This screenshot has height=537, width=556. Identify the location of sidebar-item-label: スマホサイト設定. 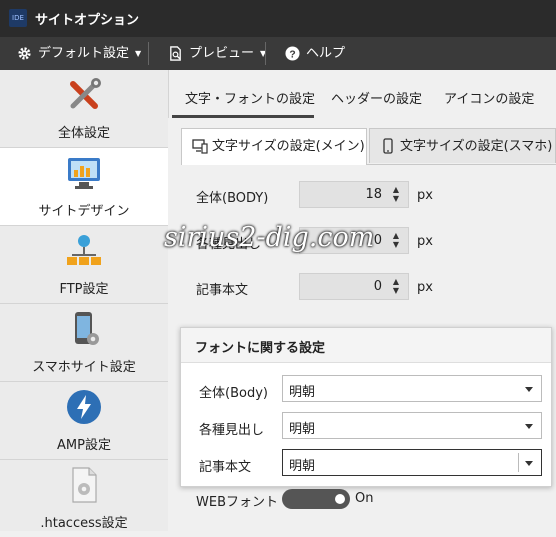
(84, 367).